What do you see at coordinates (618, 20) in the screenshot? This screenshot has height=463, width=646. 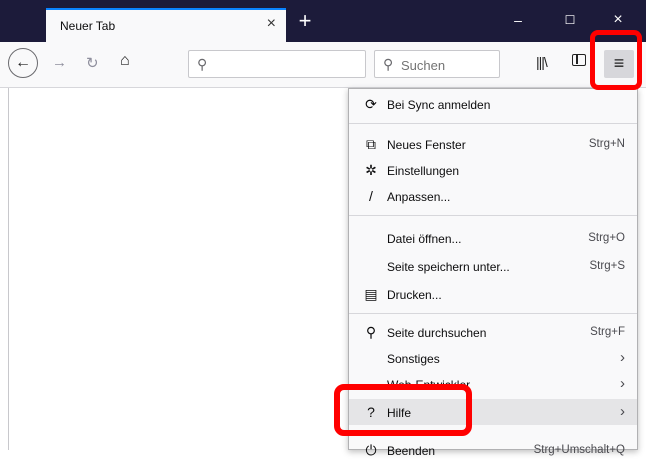 I see `close-window-button: ×` at bounding box center [618, 20].